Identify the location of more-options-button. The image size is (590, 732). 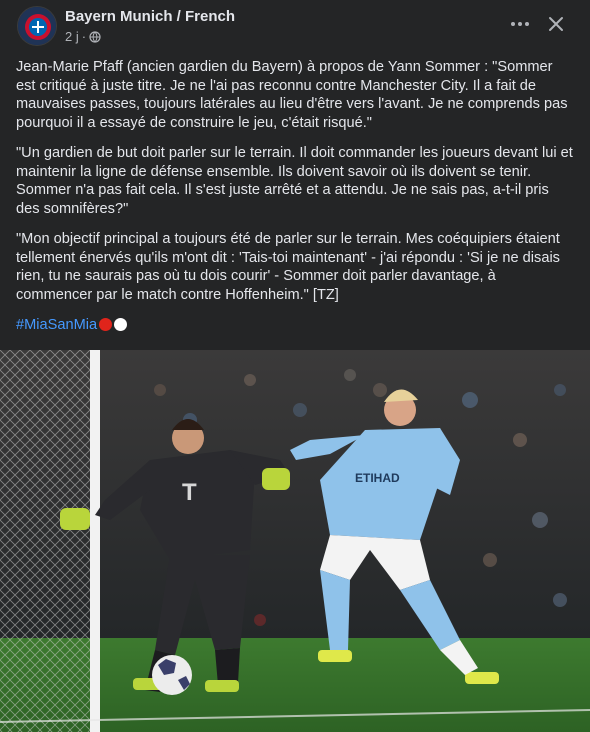
(520, 24).